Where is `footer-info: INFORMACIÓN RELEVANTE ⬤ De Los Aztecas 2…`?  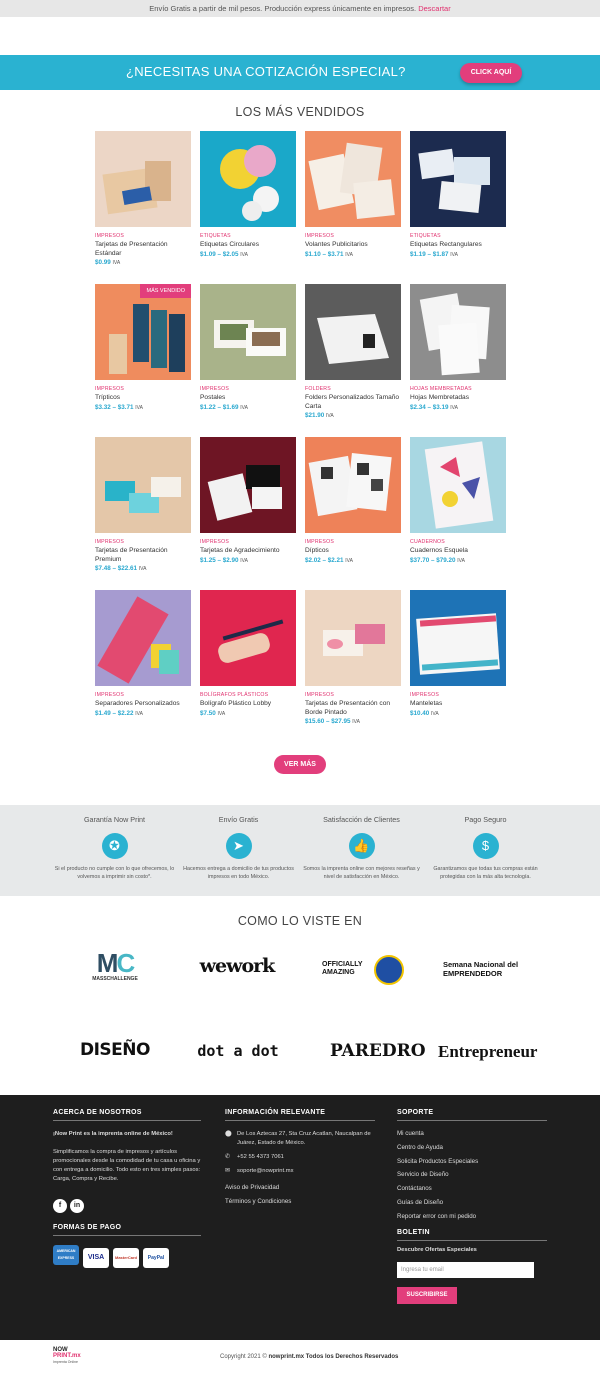 footer-info: INFORMACIÓN RELEVANTE ⬤ De Los Aztecas 2… is located at coordinates (300, 1160).